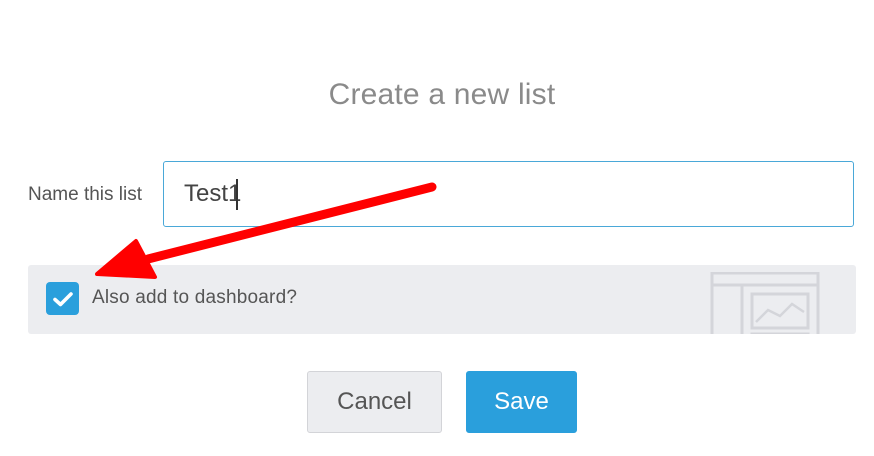  I want to click on name-field-label: Name this list, so click(85, 194).